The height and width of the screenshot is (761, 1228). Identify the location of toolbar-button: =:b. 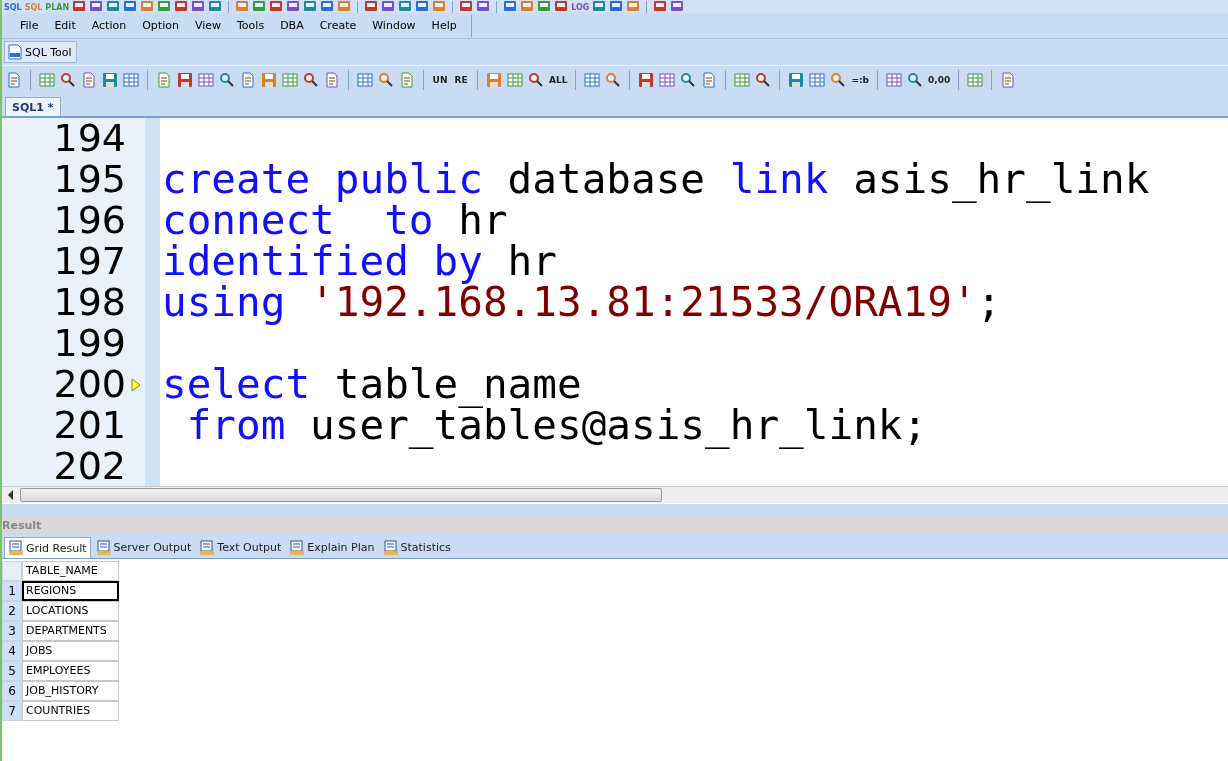
(860, 80).